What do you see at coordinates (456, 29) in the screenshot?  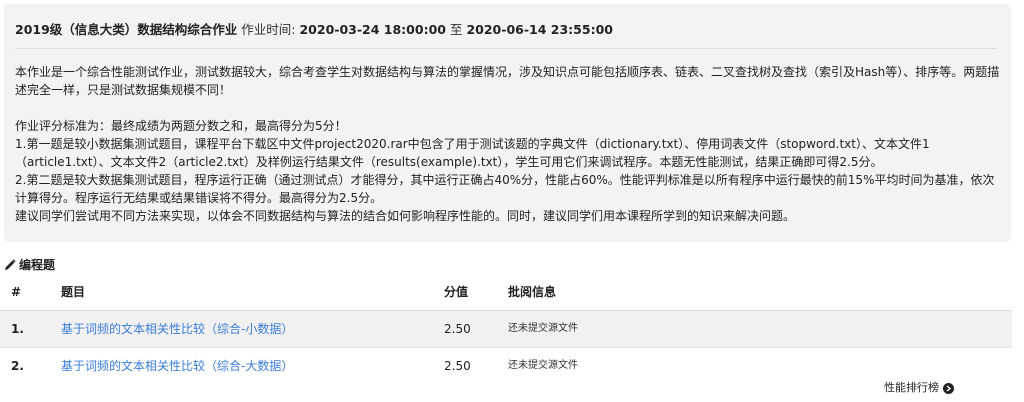 I see `time-to: 至` at bounding box center [456, 29].